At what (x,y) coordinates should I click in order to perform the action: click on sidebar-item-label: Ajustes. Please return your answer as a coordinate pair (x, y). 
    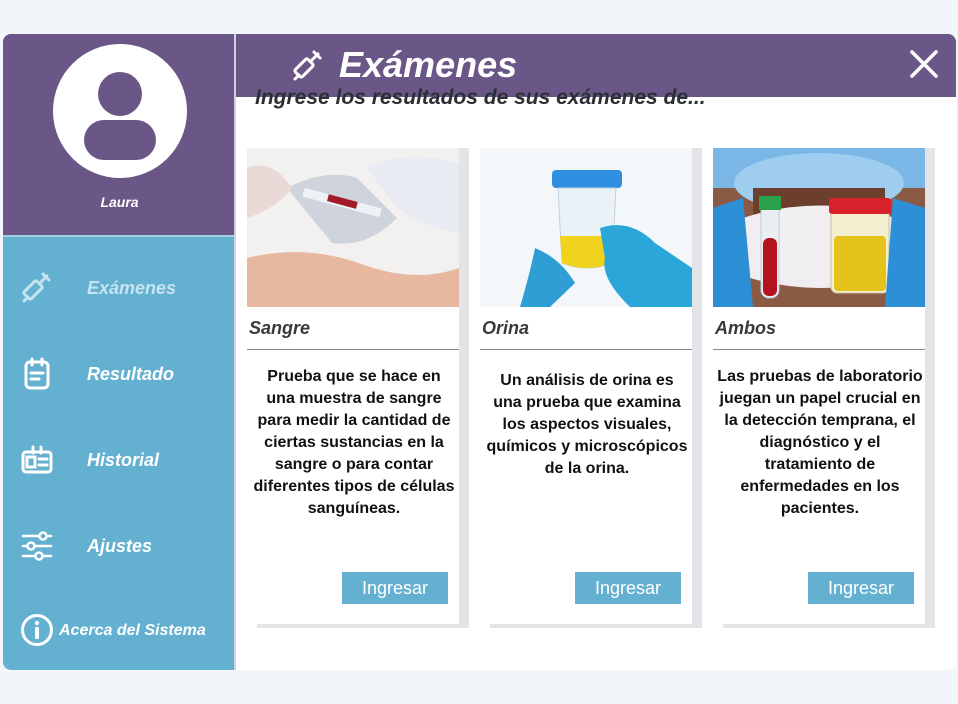
    Looking at the image, I should click on (120, 546).